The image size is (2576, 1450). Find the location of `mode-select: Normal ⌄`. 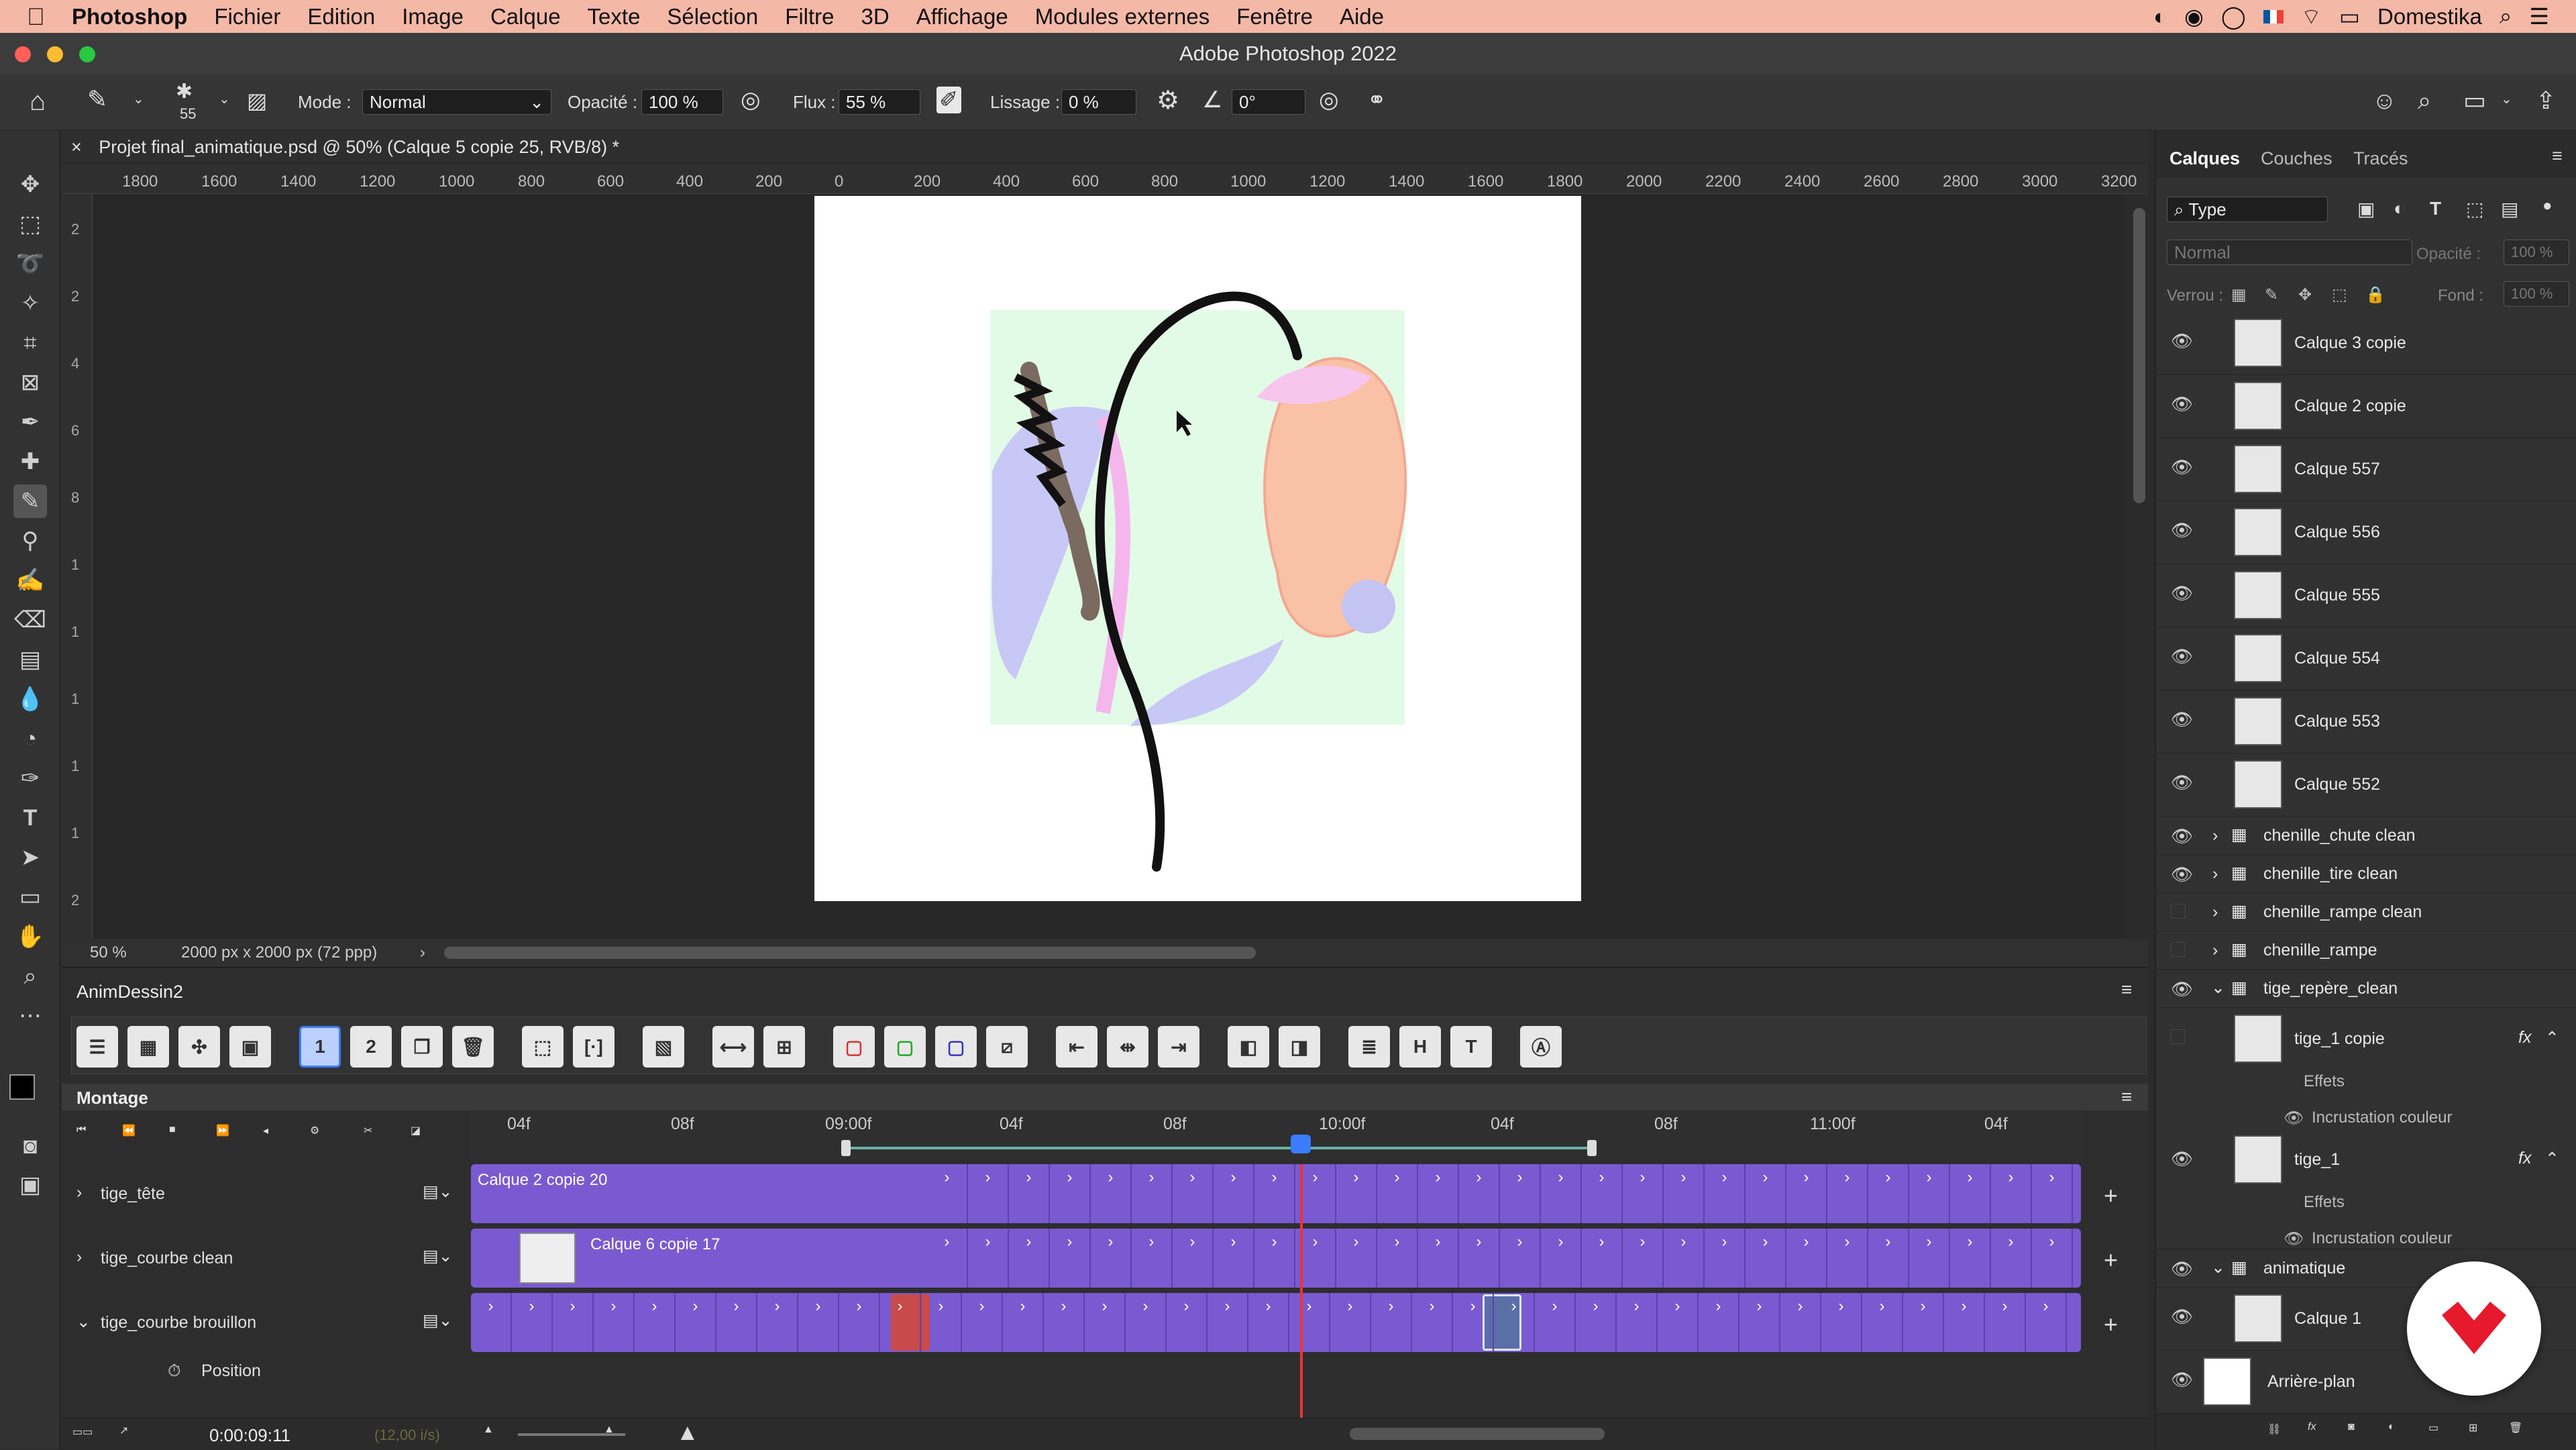

mode-select: Normal ⌄ is located at coordinates (456, 102).